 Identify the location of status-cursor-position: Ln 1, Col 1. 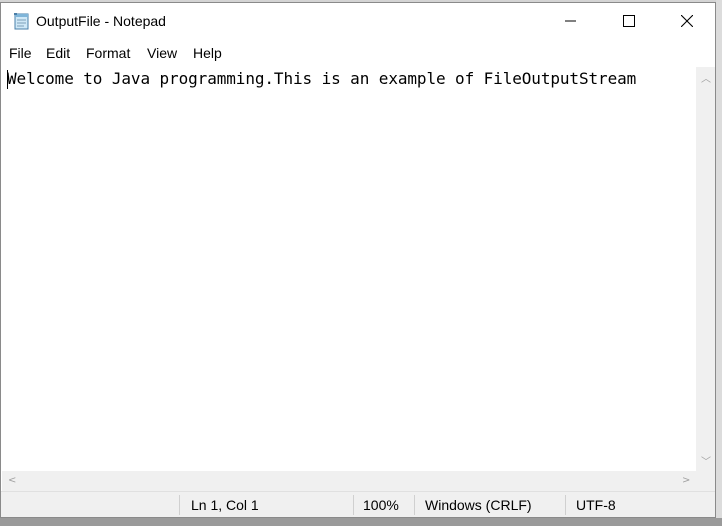
(225, 505).